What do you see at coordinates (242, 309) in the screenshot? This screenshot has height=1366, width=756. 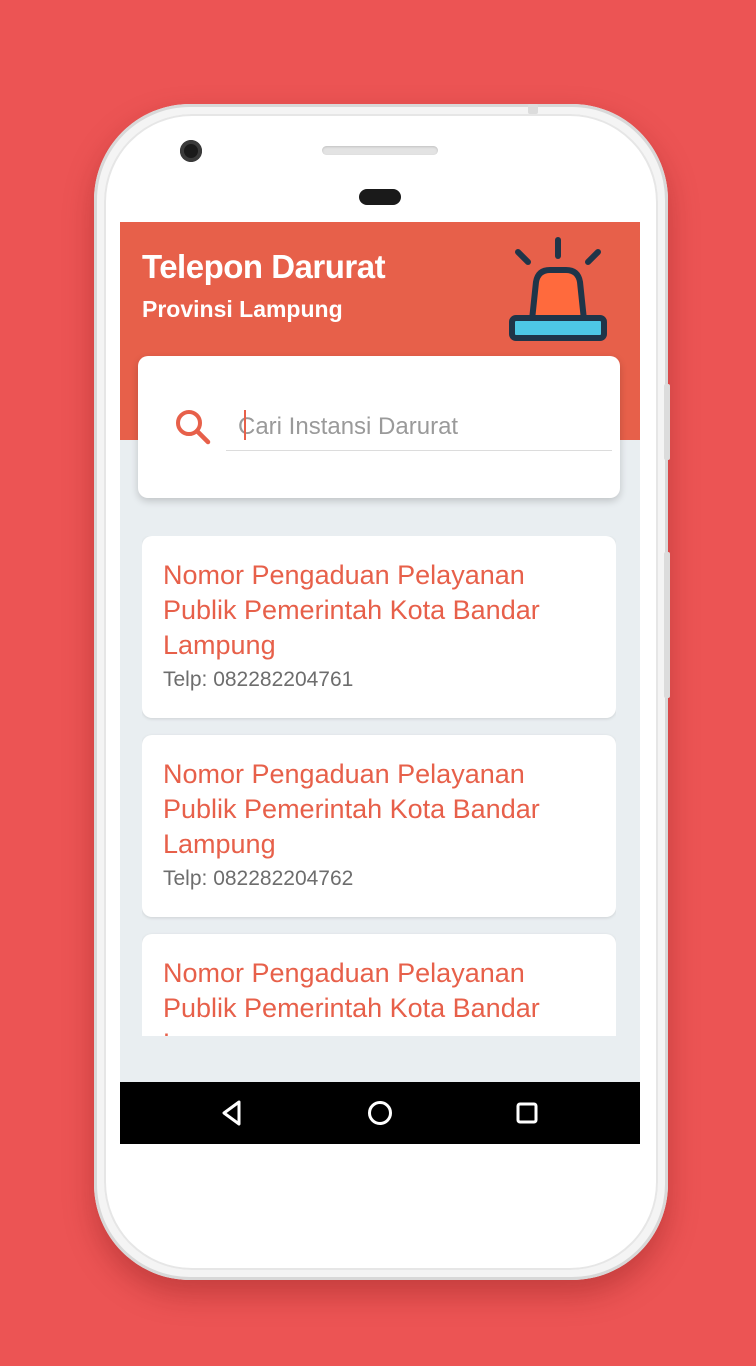 I see `app-subtitle: Provinsi Lampung` at bounding box center [242, 309].